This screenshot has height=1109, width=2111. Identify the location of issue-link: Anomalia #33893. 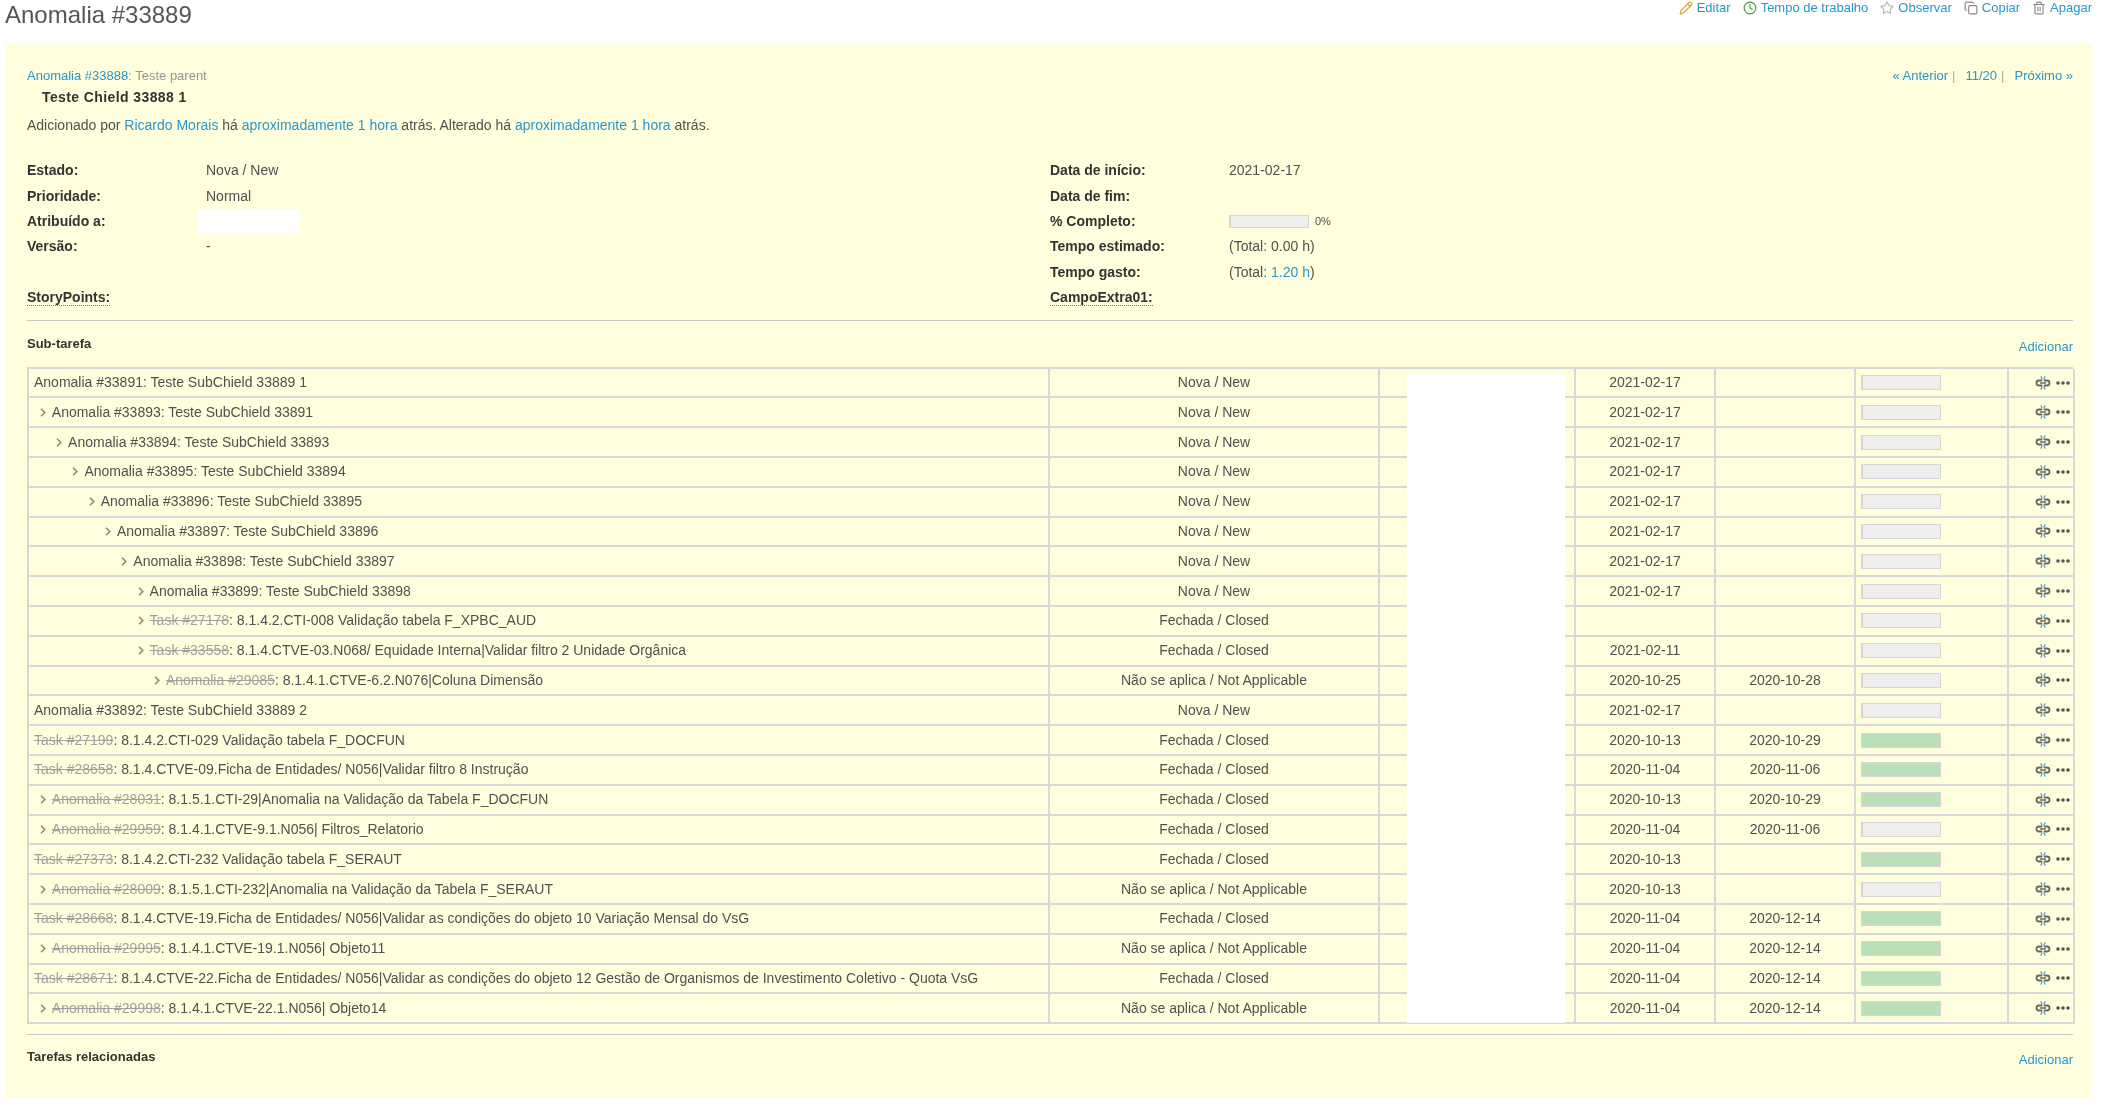
(106, 411).